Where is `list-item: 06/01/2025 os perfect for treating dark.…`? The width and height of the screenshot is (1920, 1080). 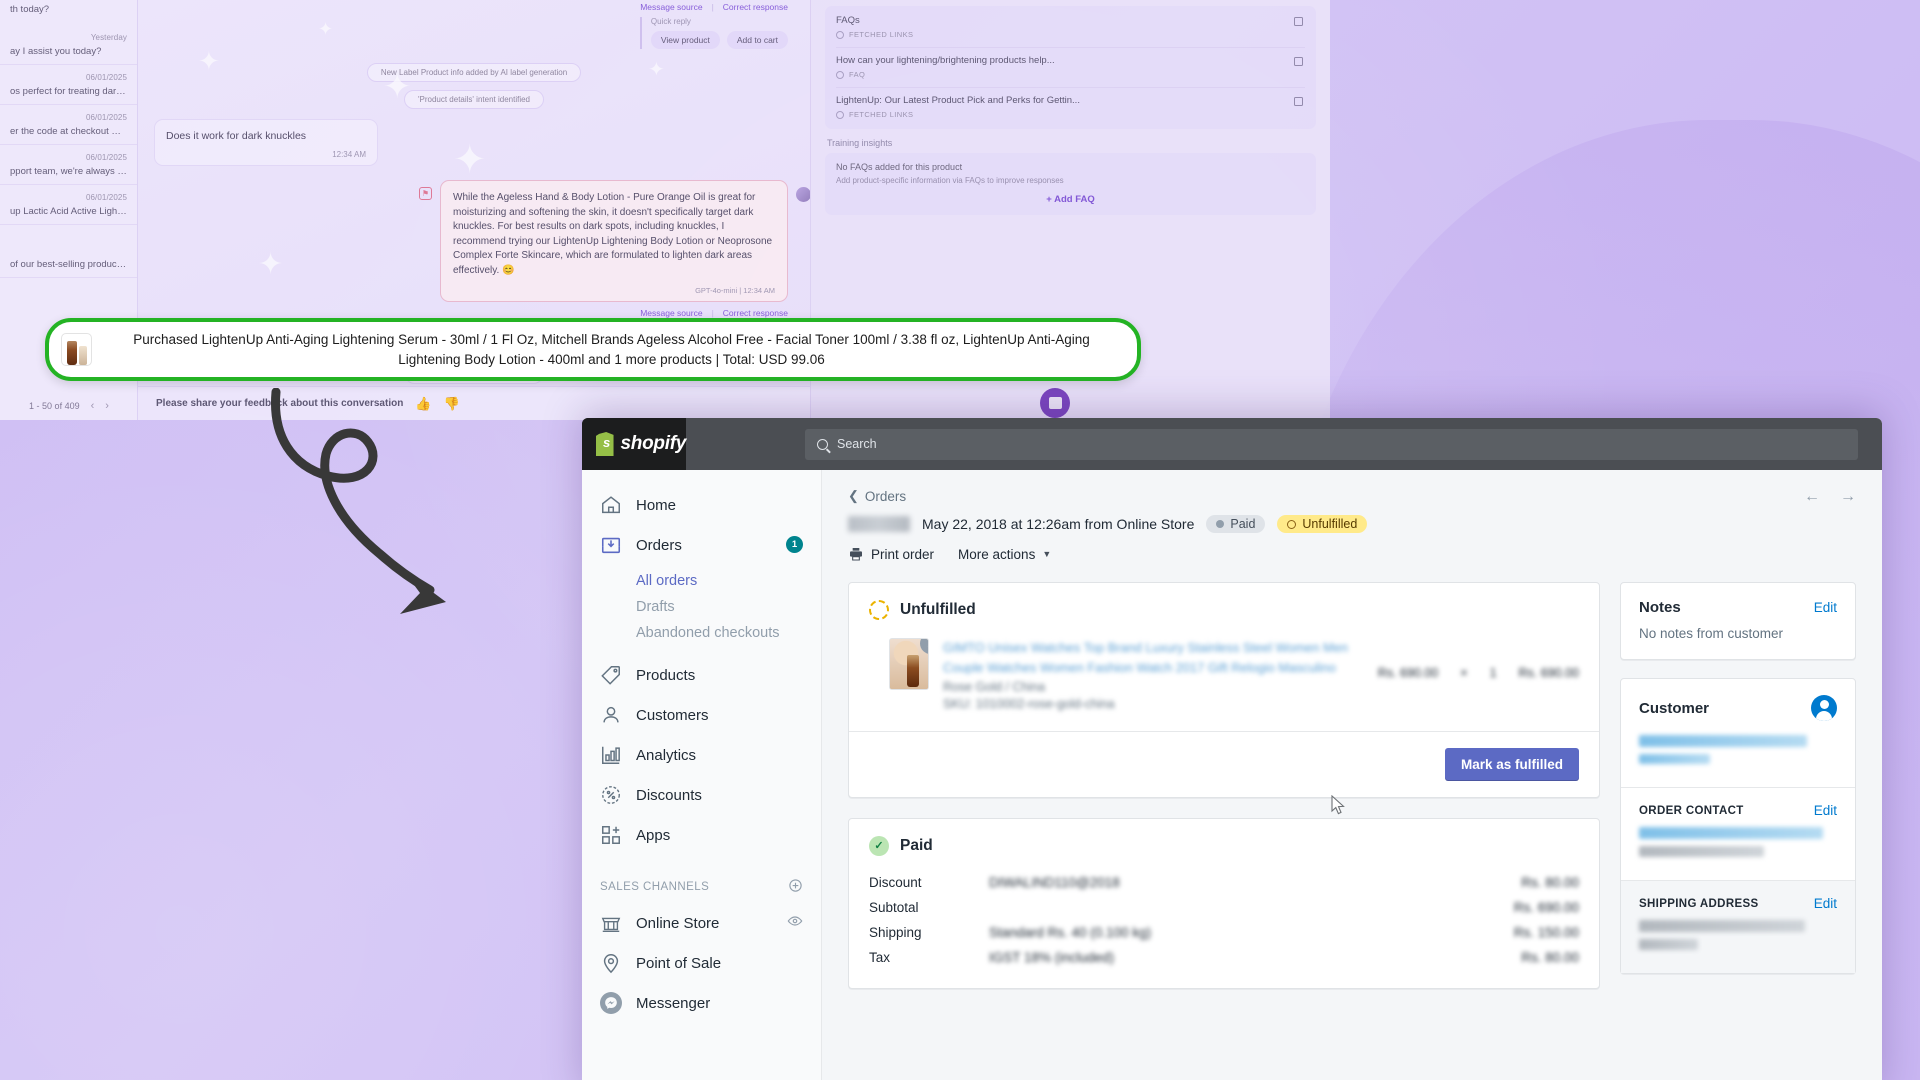 list-item: 06/01/2025 os perfect for treating dark.… is located at coordinates (68, 85).